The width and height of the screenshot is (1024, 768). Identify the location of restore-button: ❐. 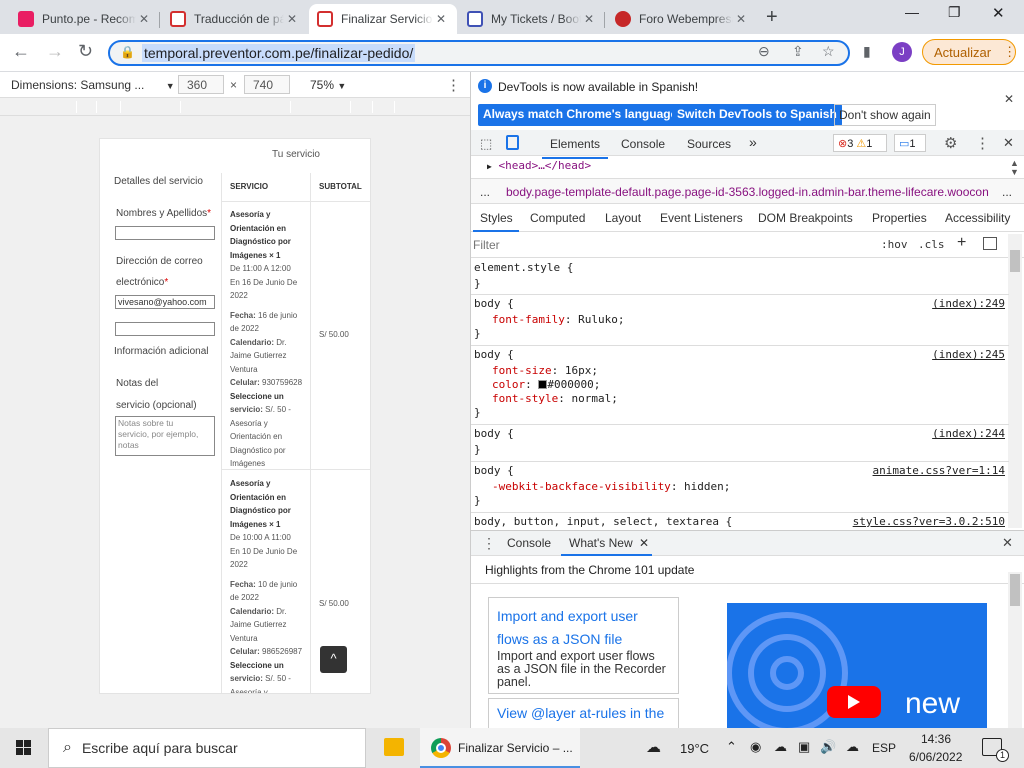
(954, 12).